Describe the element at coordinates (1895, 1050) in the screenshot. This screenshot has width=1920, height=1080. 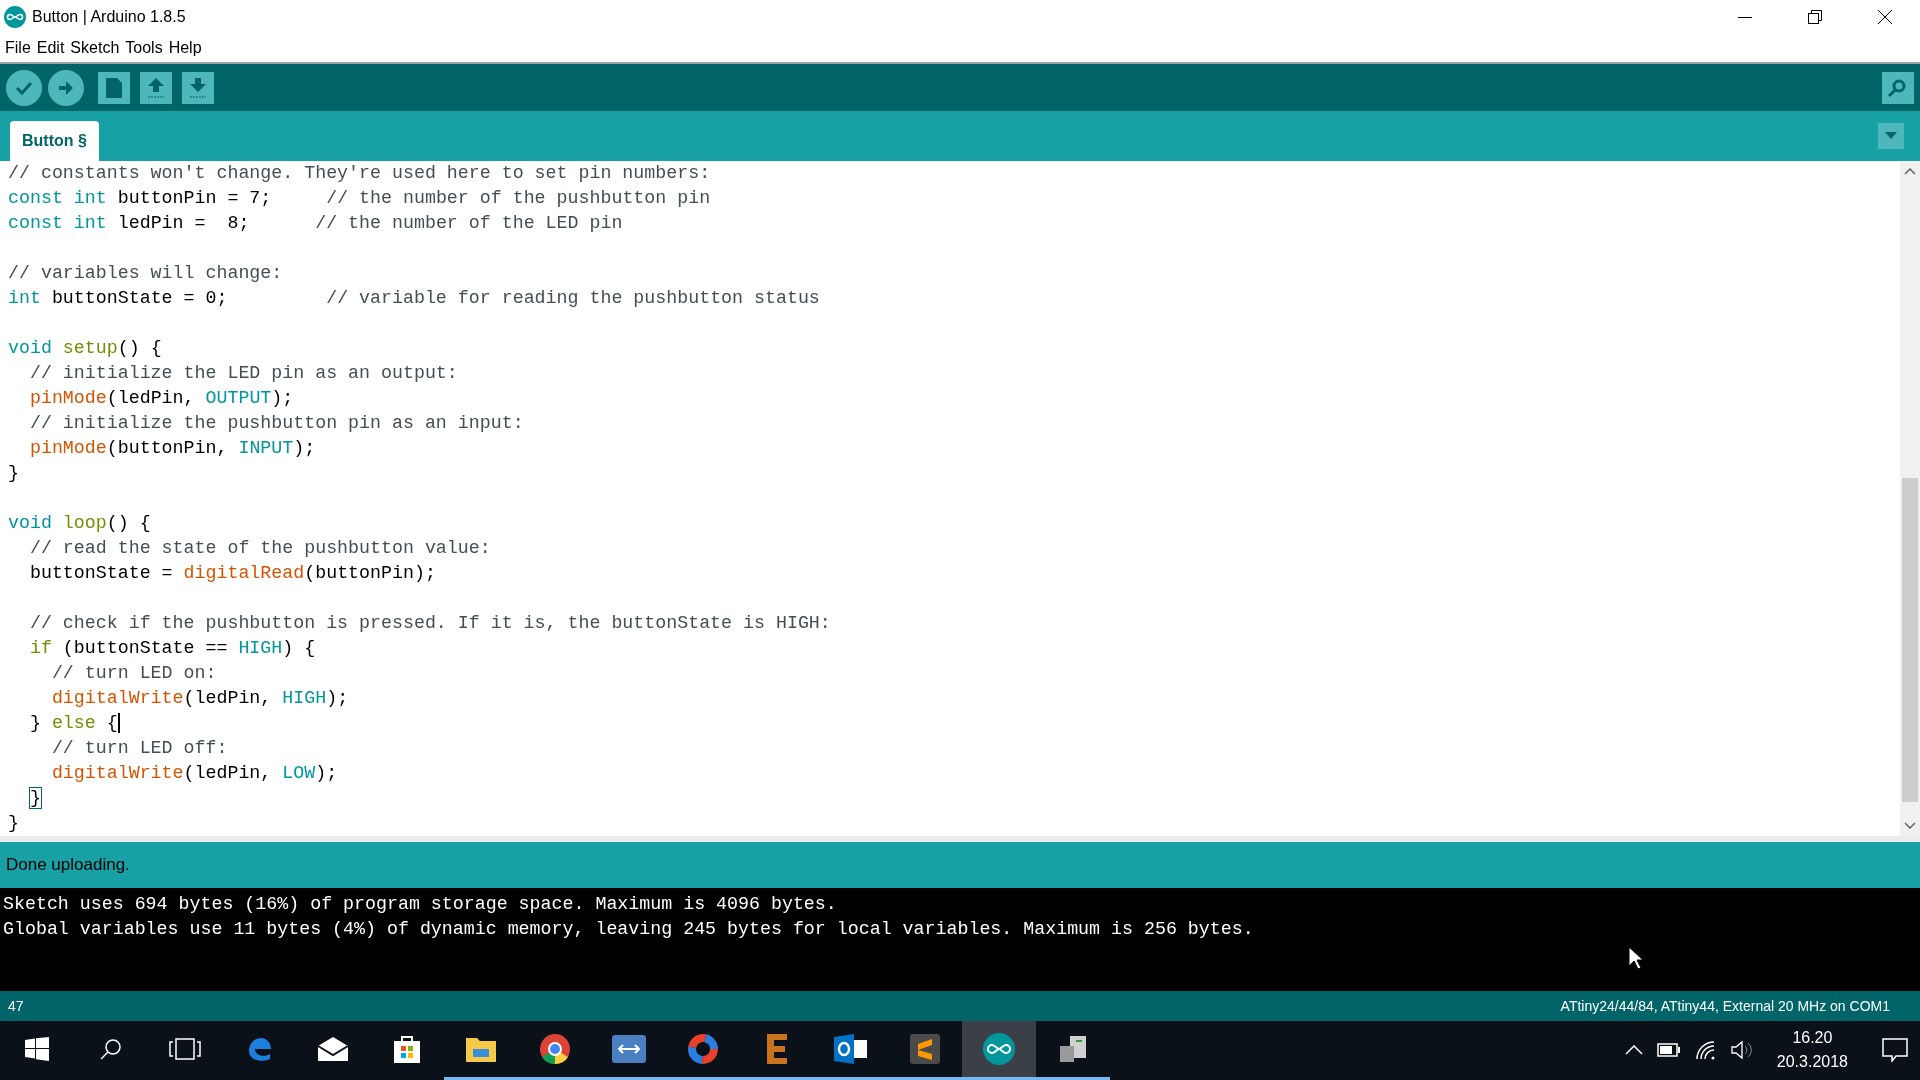
I see `speech-bubble-icon` at that location.